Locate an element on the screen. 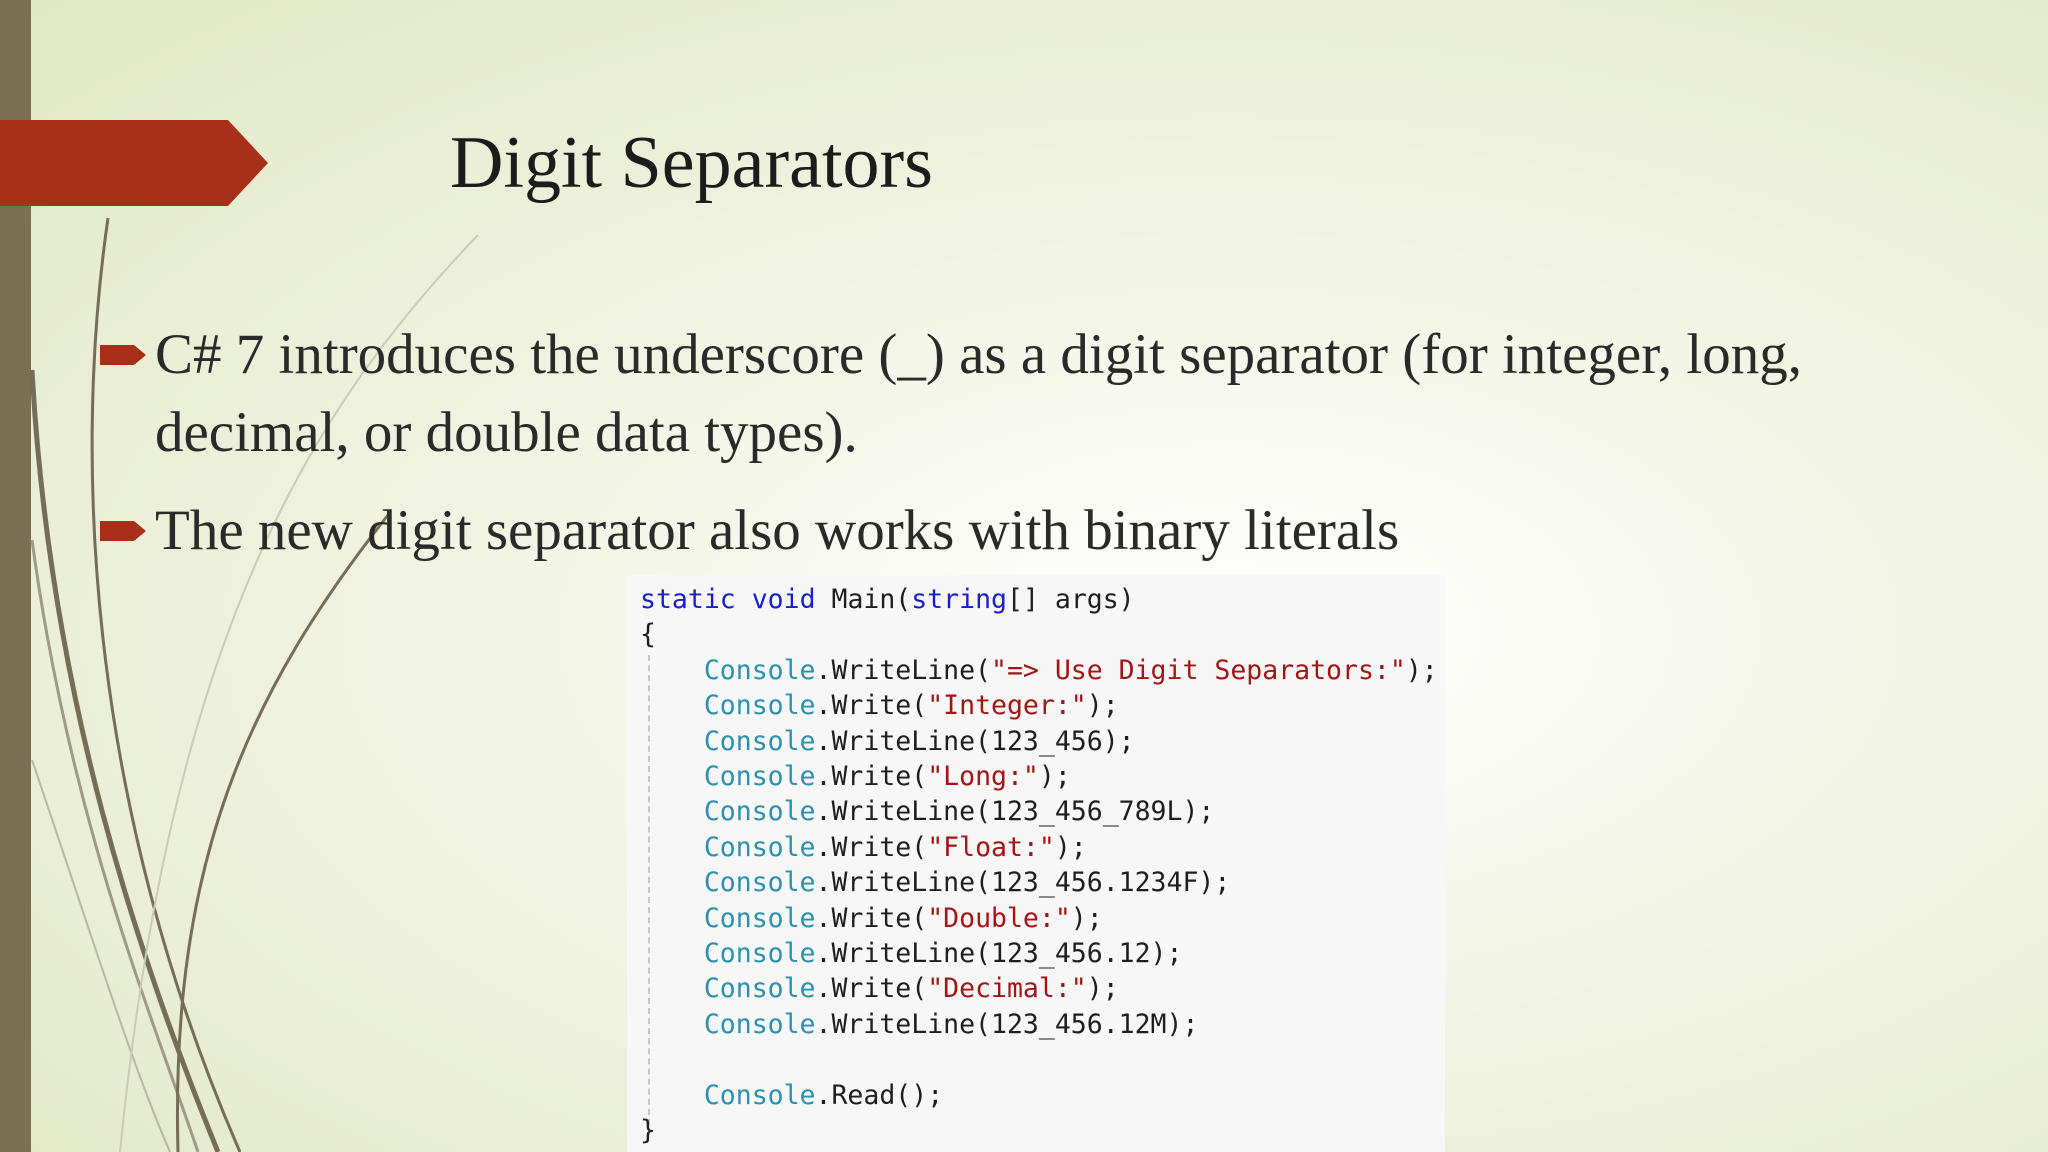 The image size is (2048, 1152). code-token: .WriteLine( is located at coordinates (903, 670).